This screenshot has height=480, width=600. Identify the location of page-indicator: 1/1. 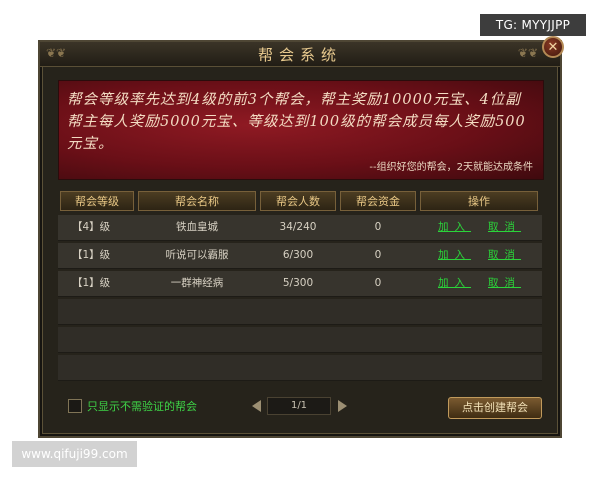
(299, 406).